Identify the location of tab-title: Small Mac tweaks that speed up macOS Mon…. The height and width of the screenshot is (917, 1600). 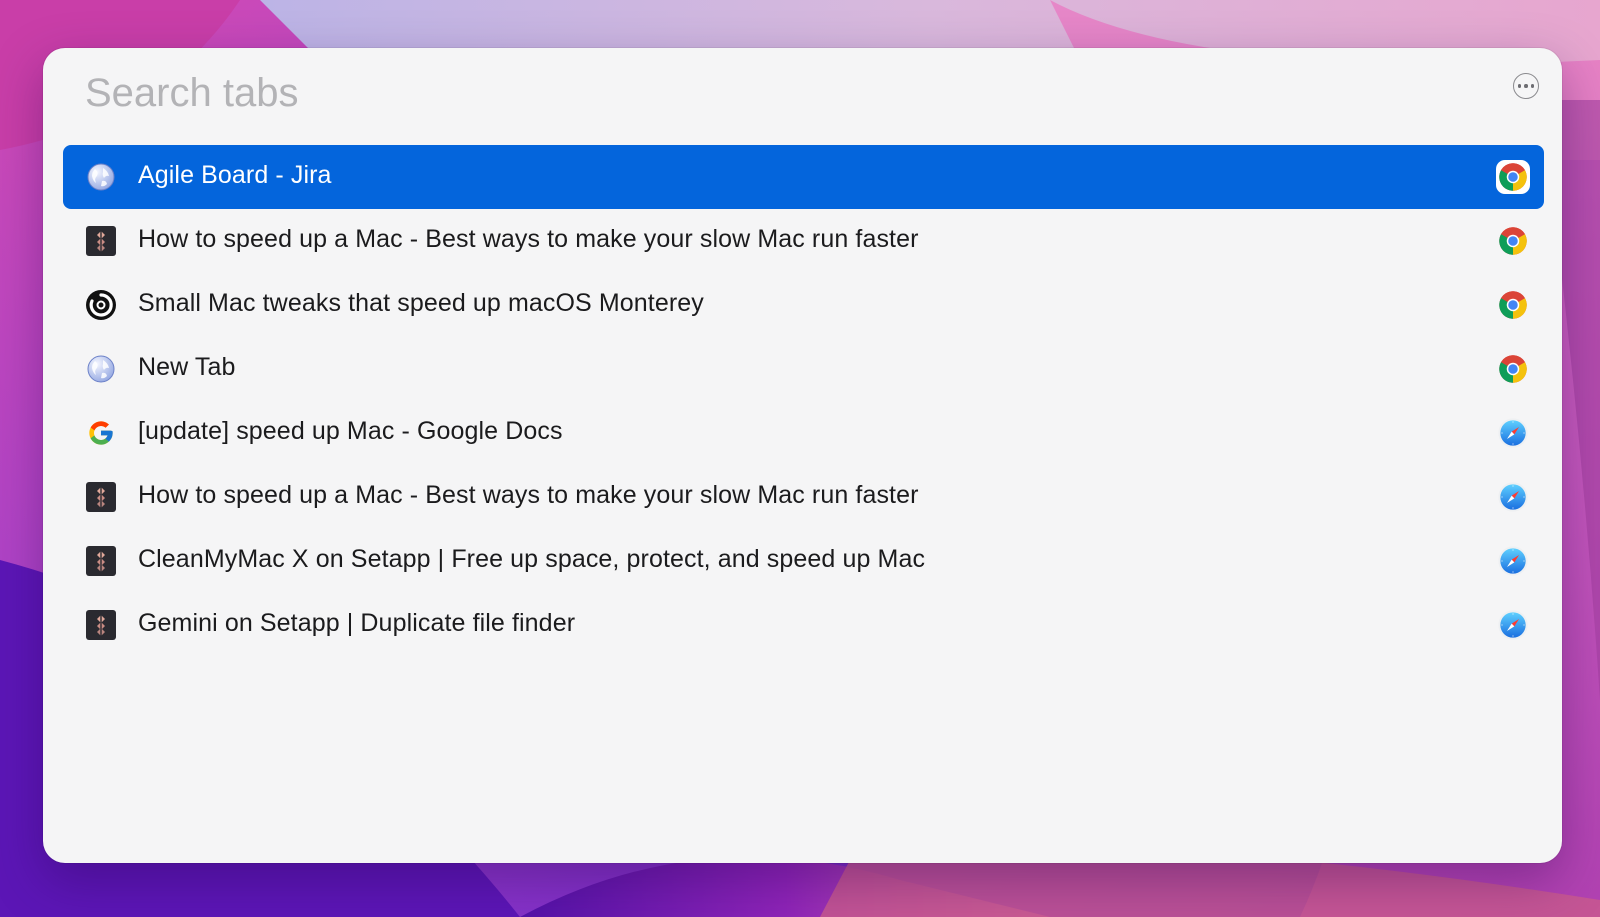
(421, 302).